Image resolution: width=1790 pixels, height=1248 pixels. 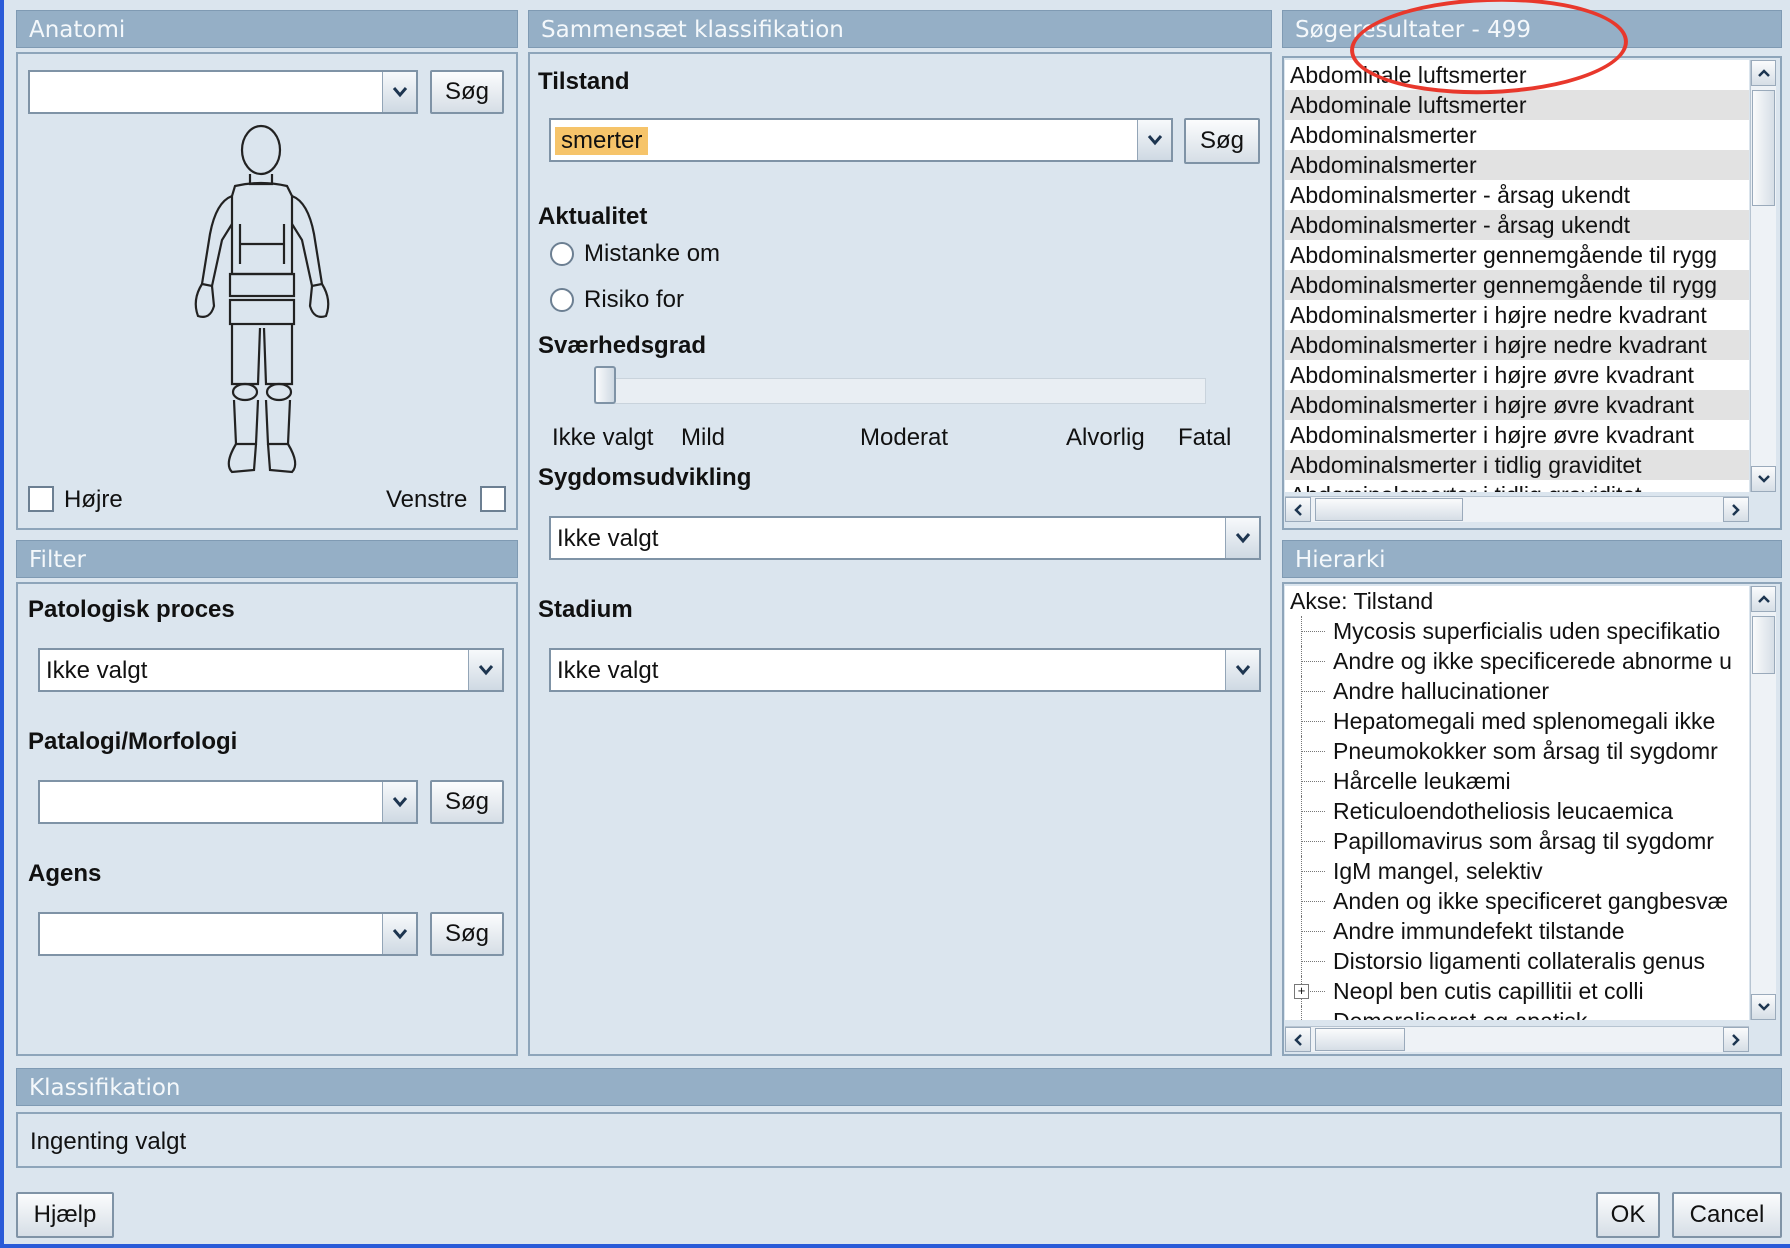 I want to click on tree-node: Hårcelle leukæmi, so click(x=1517, y=781).